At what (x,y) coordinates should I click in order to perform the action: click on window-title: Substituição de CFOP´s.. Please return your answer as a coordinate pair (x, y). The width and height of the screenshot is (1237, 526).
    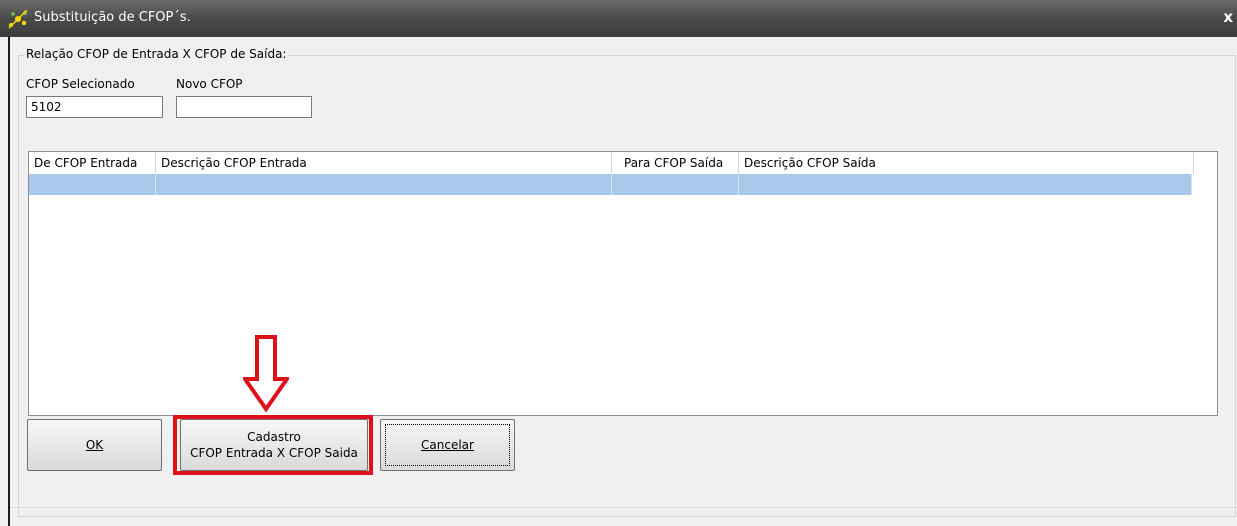
    Looking at the image, I should click on (112, 17).